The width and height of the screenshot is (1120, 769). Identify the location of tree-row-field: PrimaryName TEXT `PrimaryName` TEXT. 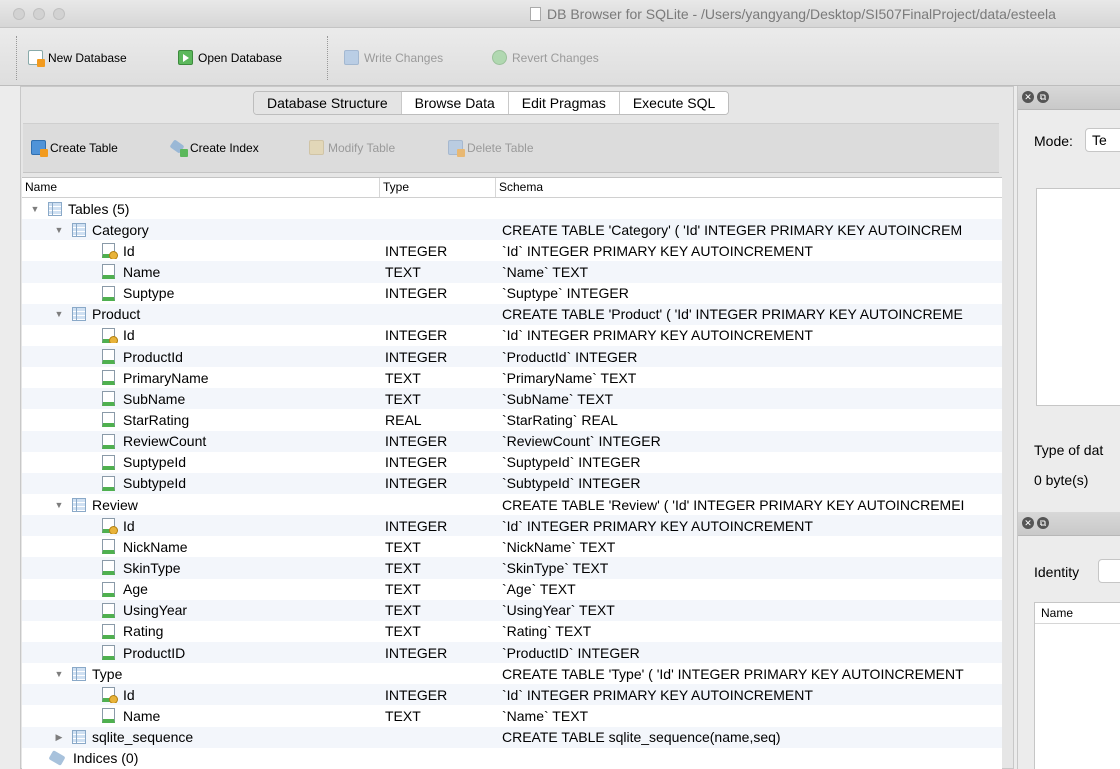
(512, 377).